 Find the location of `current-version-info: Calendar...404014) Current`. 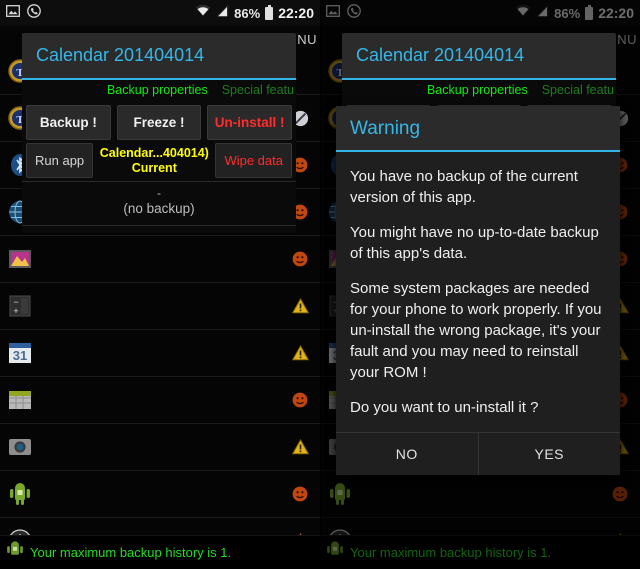

current-version-info: Calendar...404014) Current is located at coordinates (154, 160).